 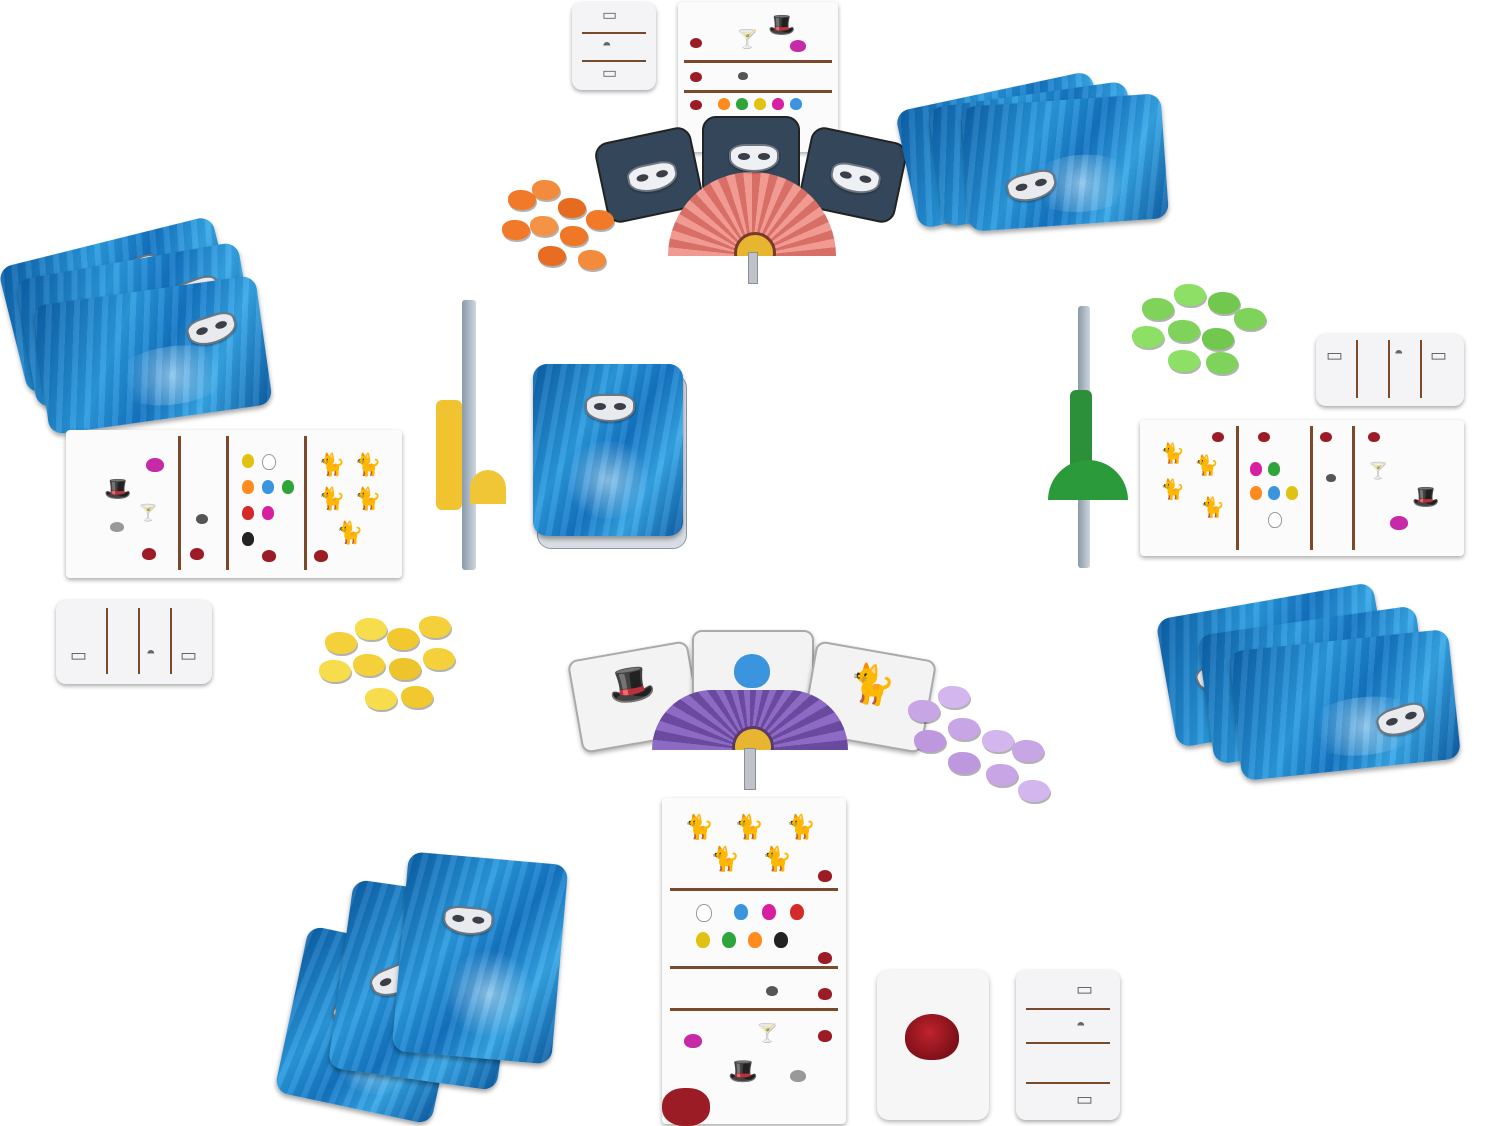 What do you see at coordinates (470, 437) in the screenshot?
I see `left-card-stand` at bounding box center [470, 437].